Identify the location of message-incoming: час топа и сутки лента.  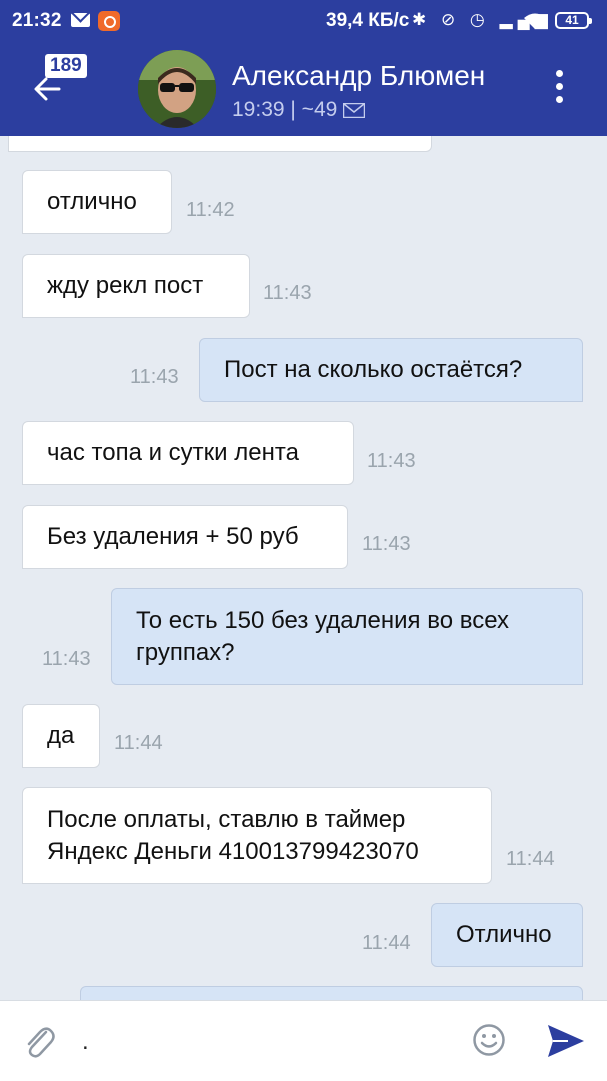
(188, 453).